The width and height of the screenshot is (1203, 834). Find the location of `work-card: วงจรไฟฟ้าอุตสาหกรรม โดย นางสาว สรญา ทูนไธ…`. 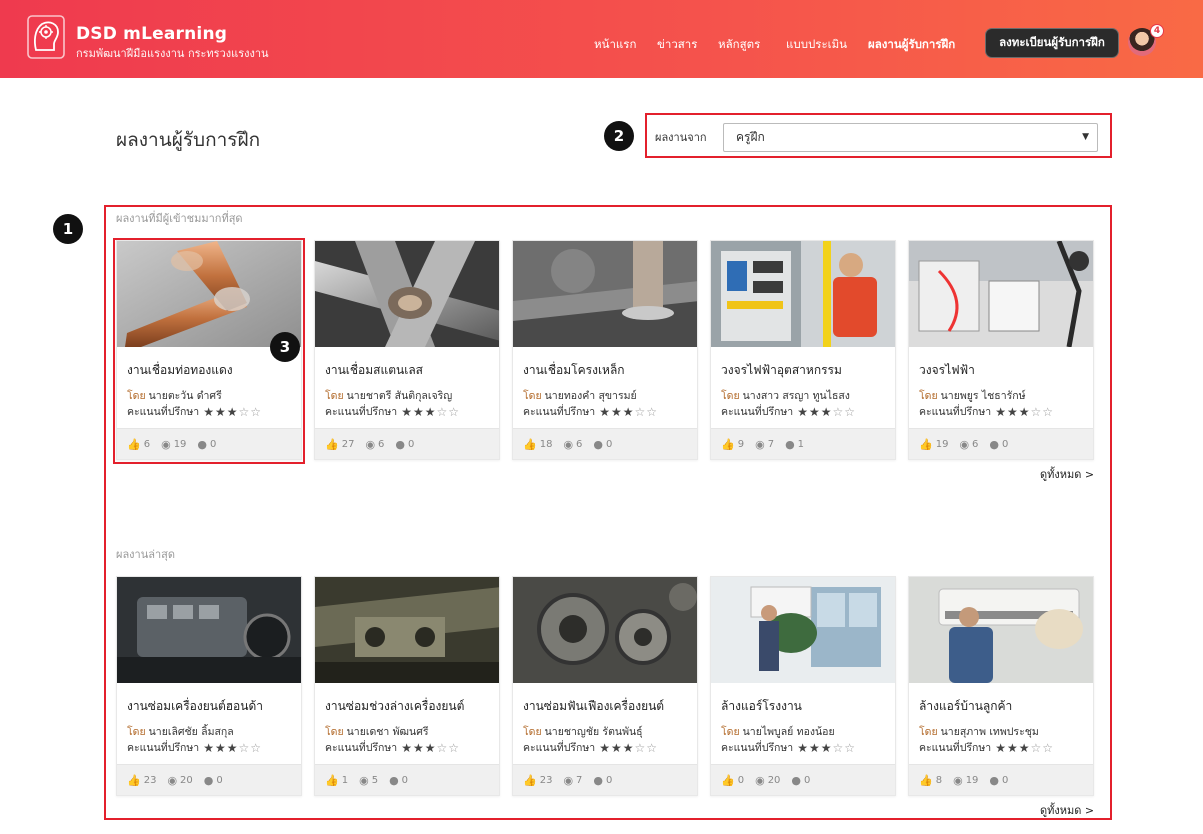

work-card: วงจรไฟฟ้าอุตสาหกรรม โดย นางสาว สรญา ทูนไธ… is located at coordinates (803, 350).